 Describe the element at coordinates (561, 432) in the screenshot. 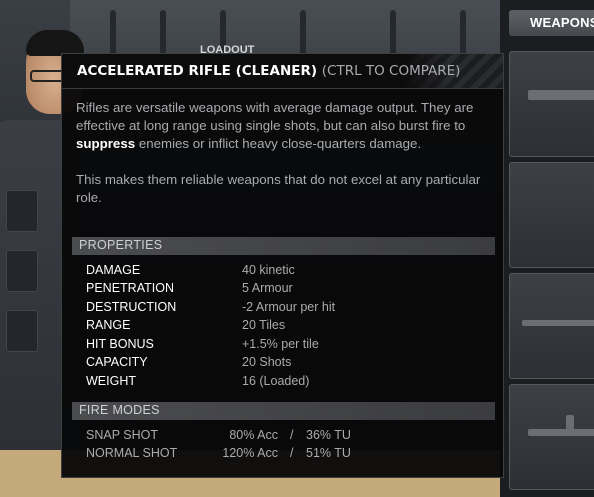

I see `assault-rifle-icon` at that location.